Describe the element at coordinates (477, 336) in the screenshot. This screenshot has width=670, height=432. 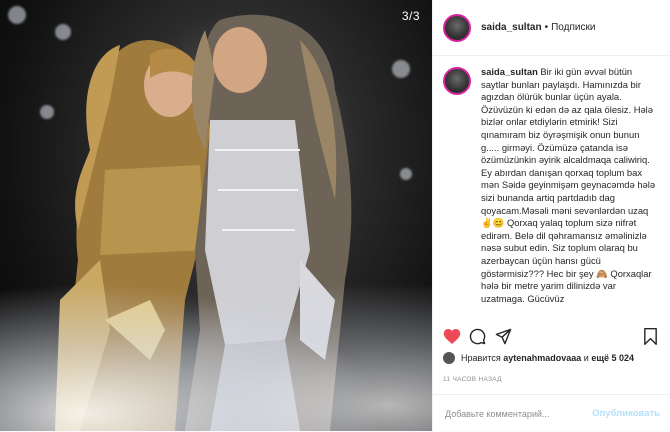
I see `comment-icon` at that location.